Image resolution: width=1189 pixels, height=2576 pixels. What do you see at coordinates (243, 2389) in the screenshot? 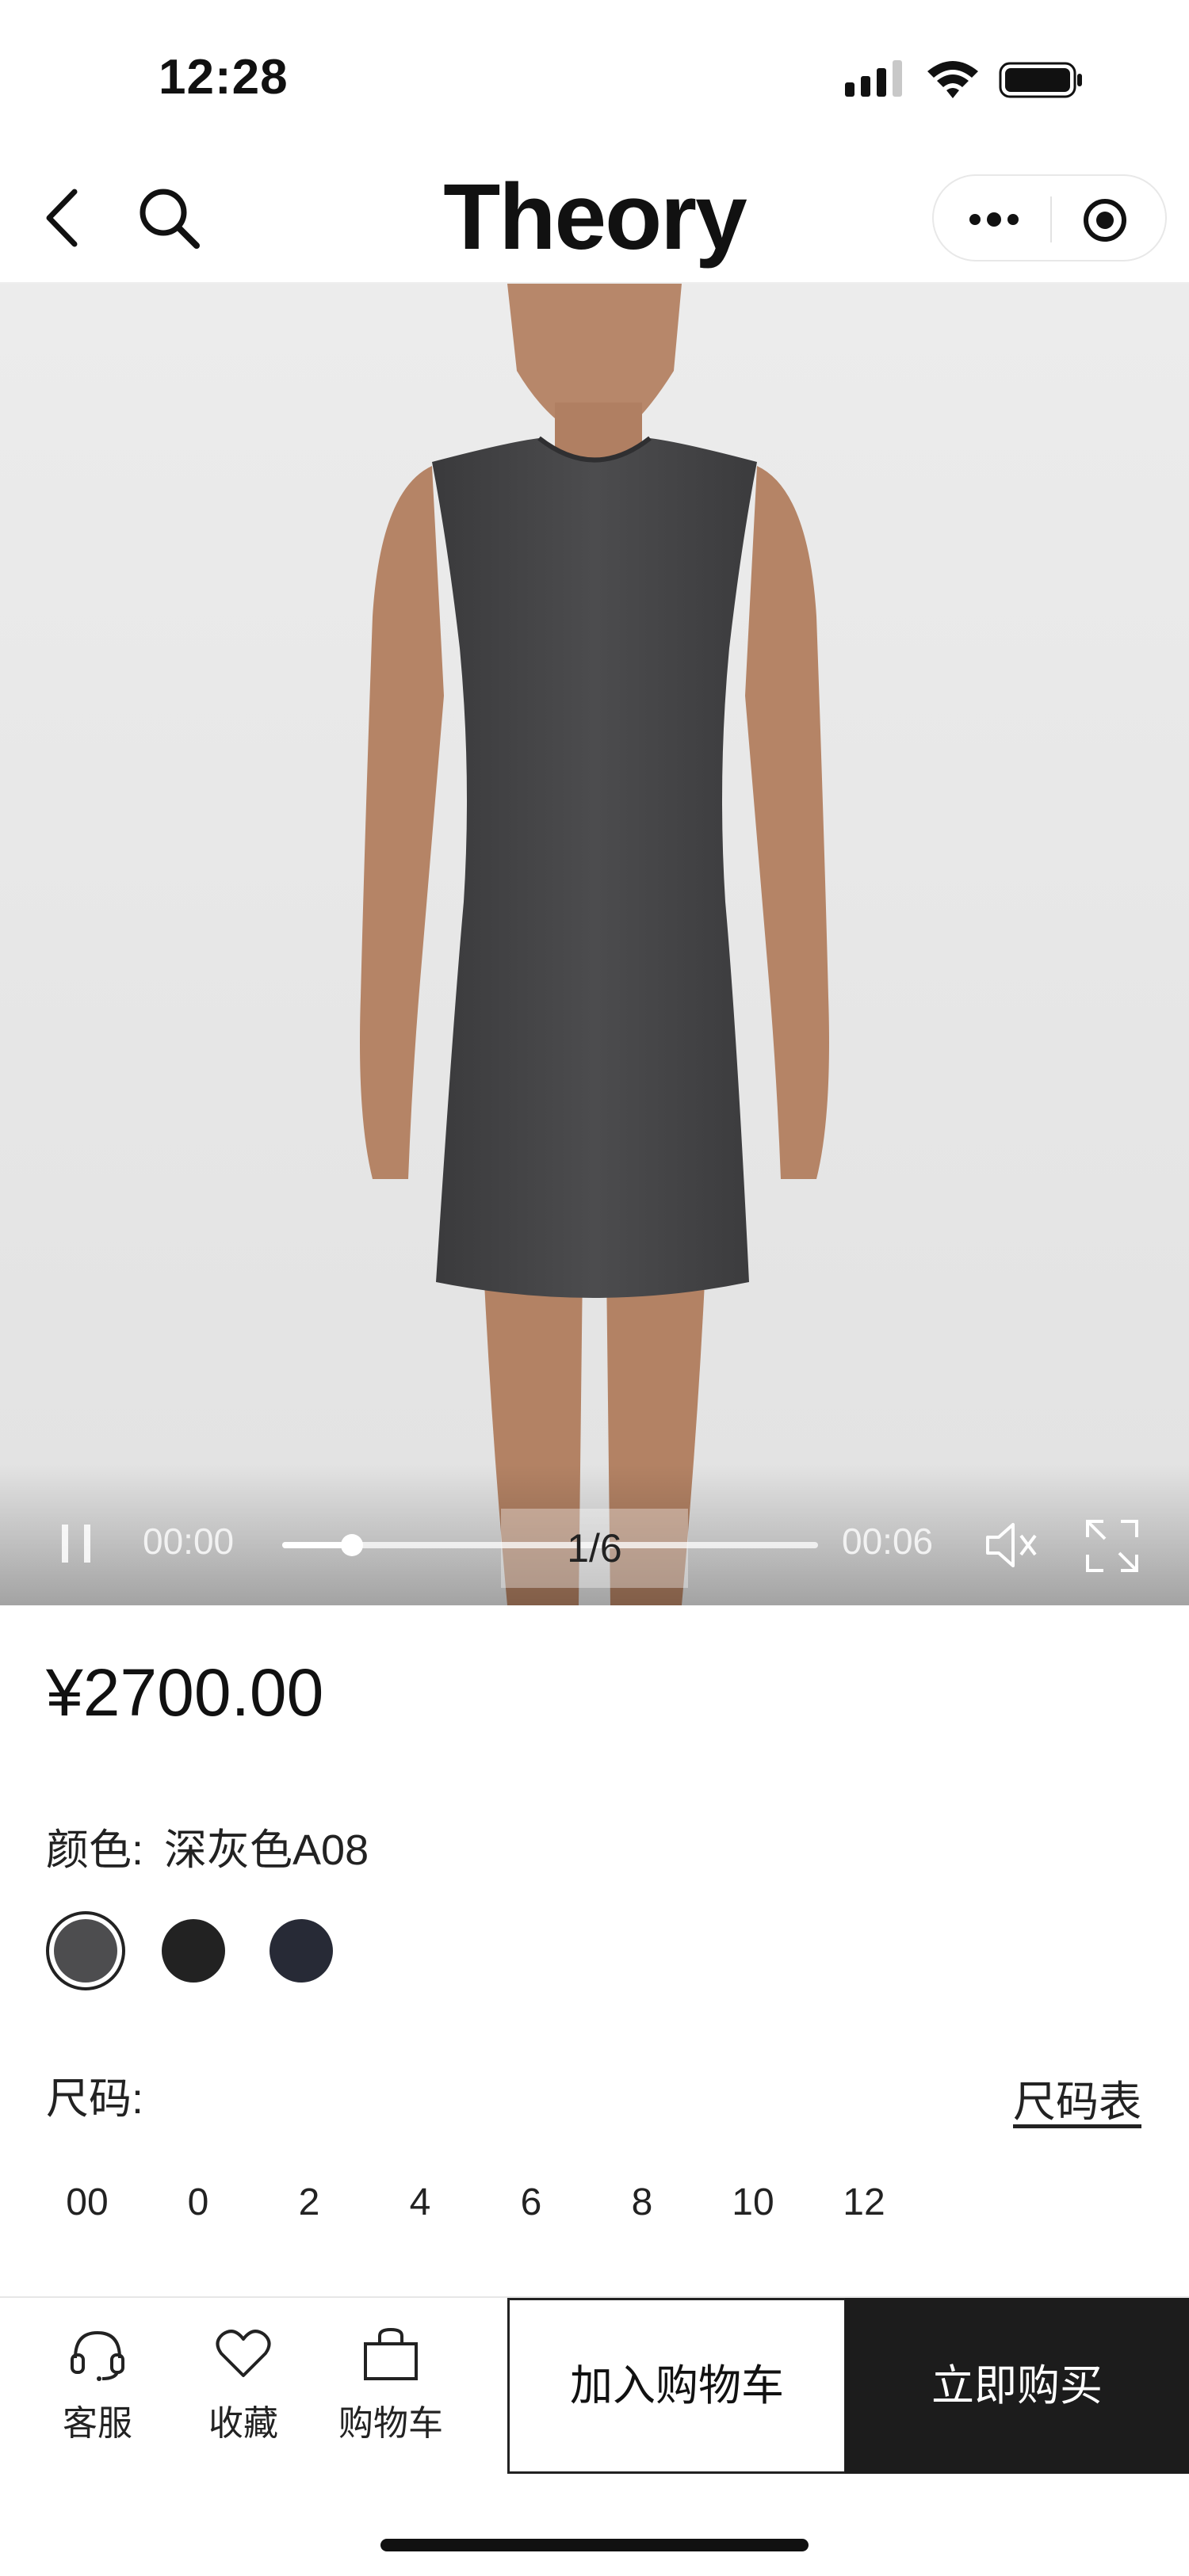
I see `favorite-button: 收藏` at bounding box center [243, 2389].